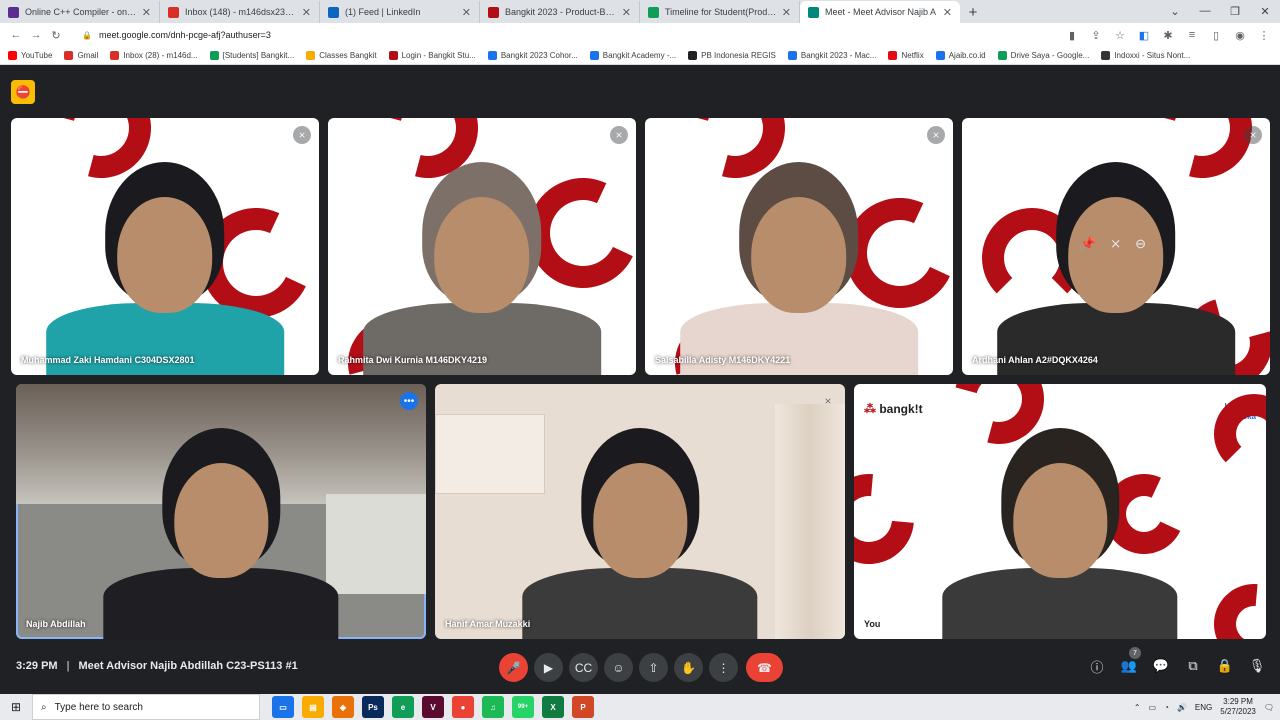 The image size is (1280, 720). What do you see at coordinates (1193, 666) in the screenshot?
I see `activities-icon: ⧉` at bounding box center [1193, 666].